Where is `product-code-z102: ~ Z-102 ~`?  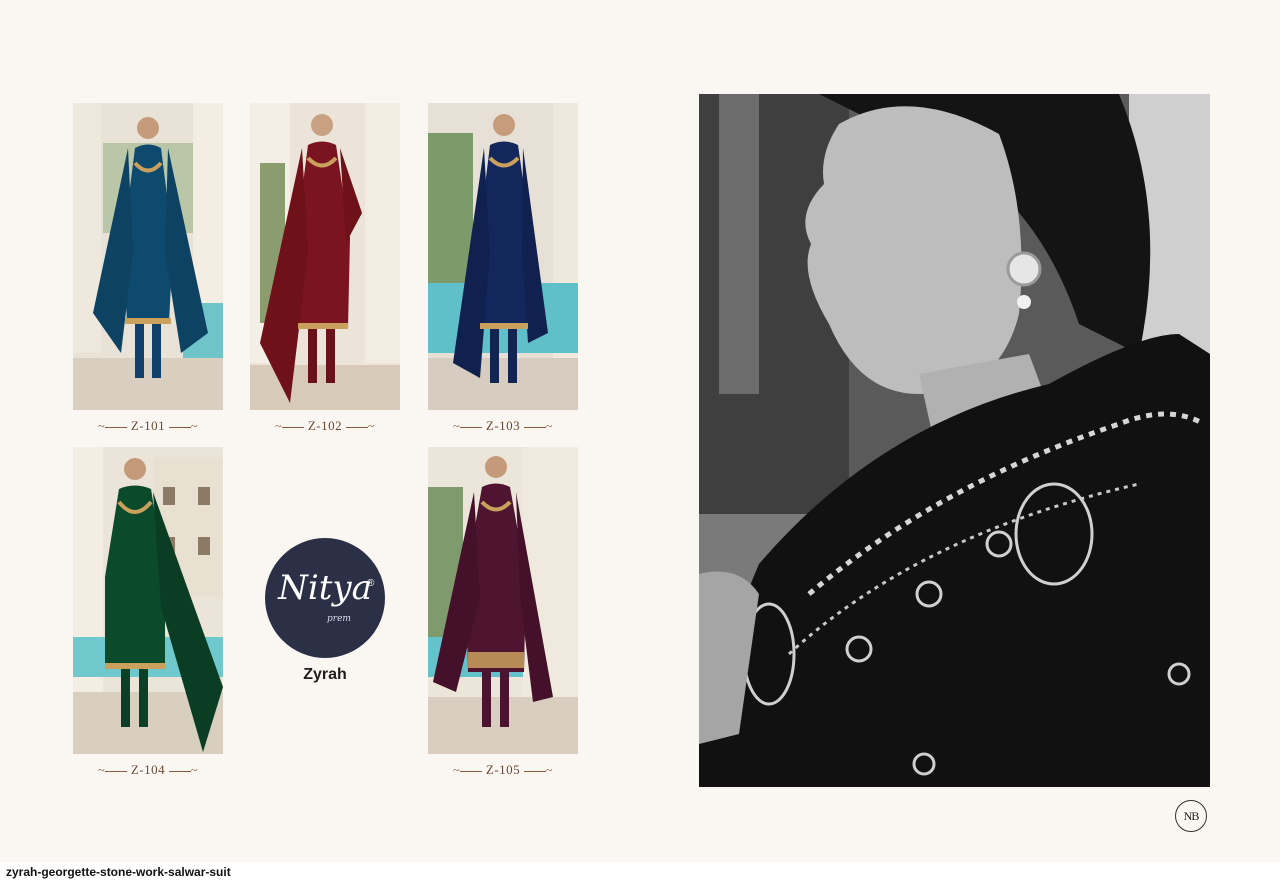 product-code-z102: ~ Z-102 ~ is located at coordinates (325, 425).